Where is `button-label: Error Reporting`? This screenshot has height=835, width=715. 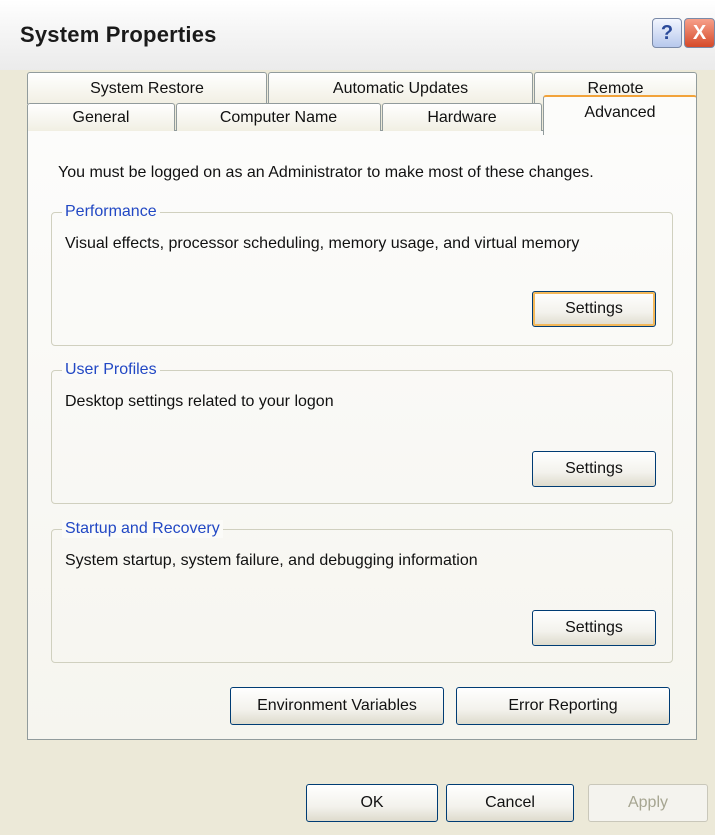 button-label: Error Reporting is located at coordinates (563, 705).